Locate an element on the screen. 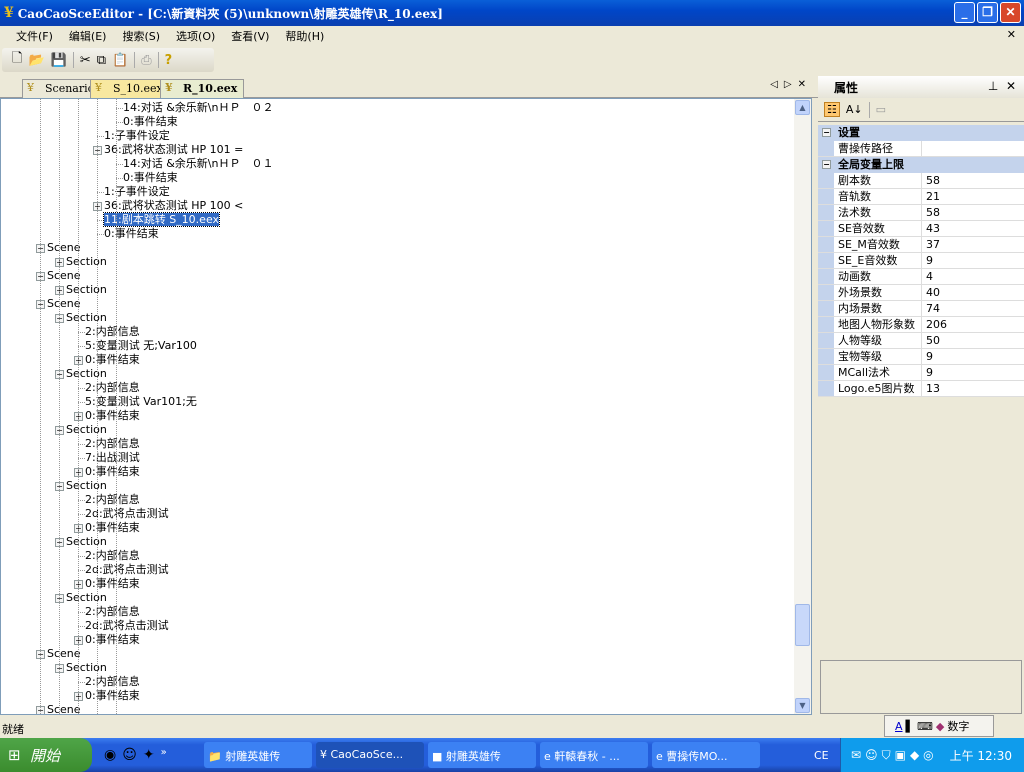 The image size is (1024, 772). property-value: 37 is located at coordinates (931, 244).